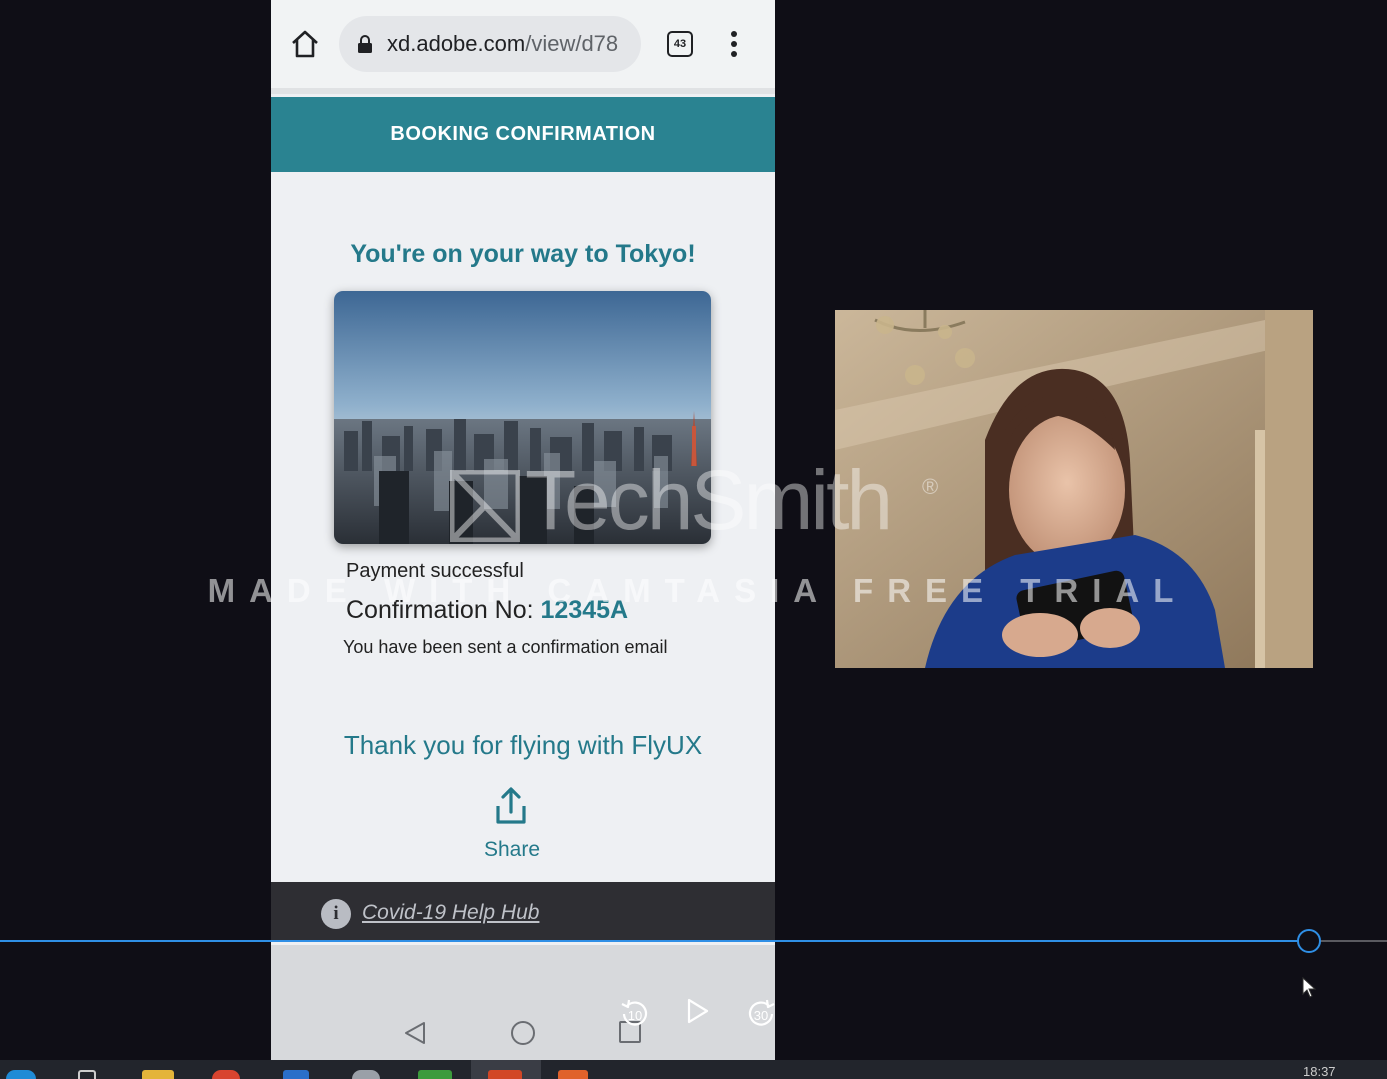 The image size is (1387, 1079). I want to click on skip-forward-button: 30, so click(761, 1012).